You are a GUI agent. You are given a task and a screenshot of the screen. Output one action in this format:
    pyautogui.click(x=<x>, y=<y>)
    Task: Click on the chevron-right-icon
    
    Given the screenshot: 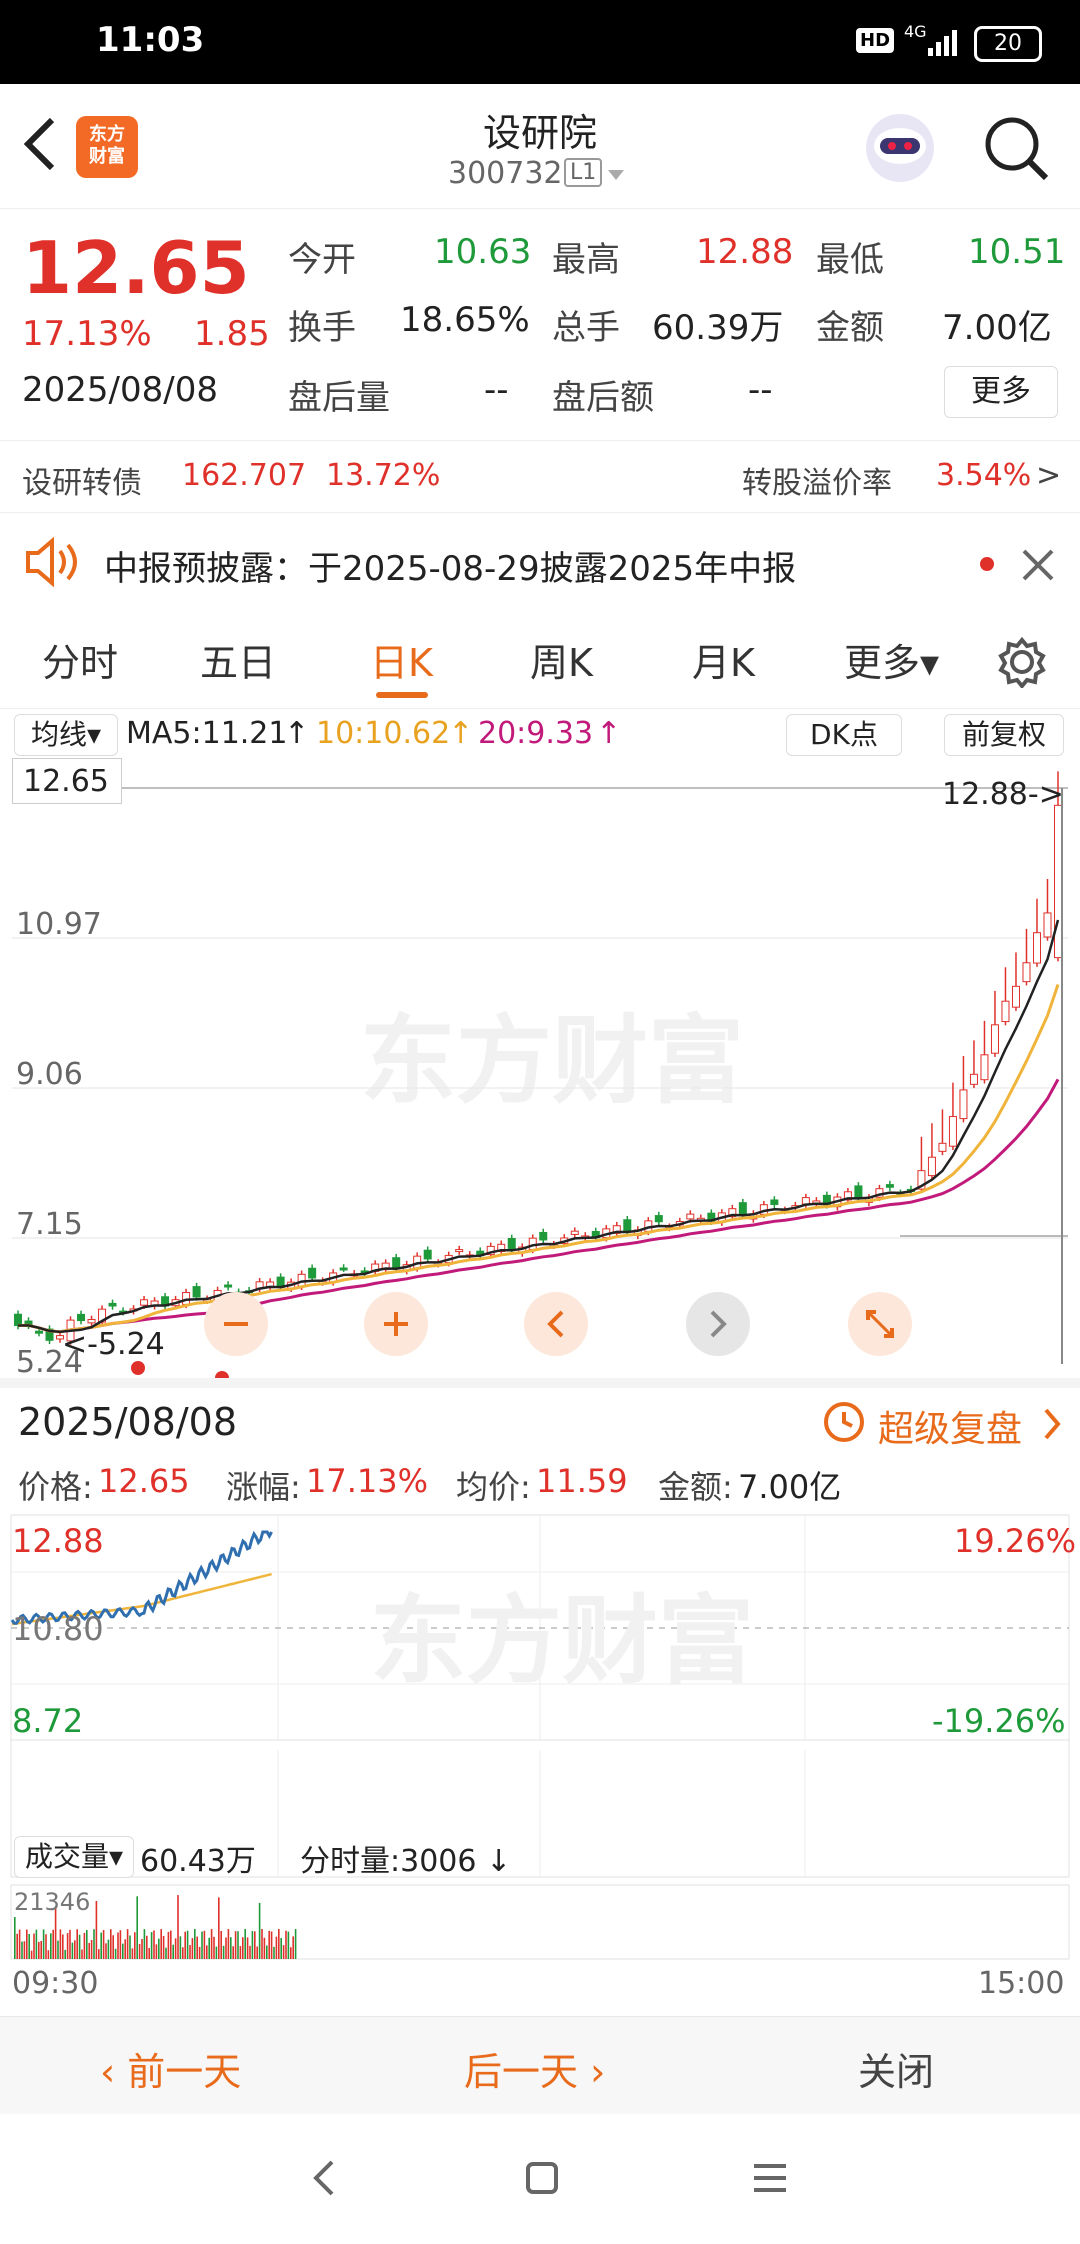 What is the action you would take?
    pyautogui.click(x=1052, y=1424)
    